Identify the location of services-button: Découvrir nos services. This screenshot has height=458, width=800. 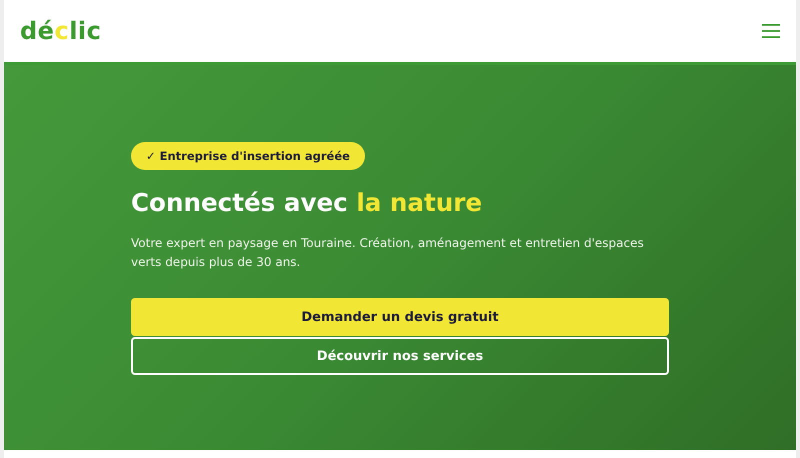
(400, 356).